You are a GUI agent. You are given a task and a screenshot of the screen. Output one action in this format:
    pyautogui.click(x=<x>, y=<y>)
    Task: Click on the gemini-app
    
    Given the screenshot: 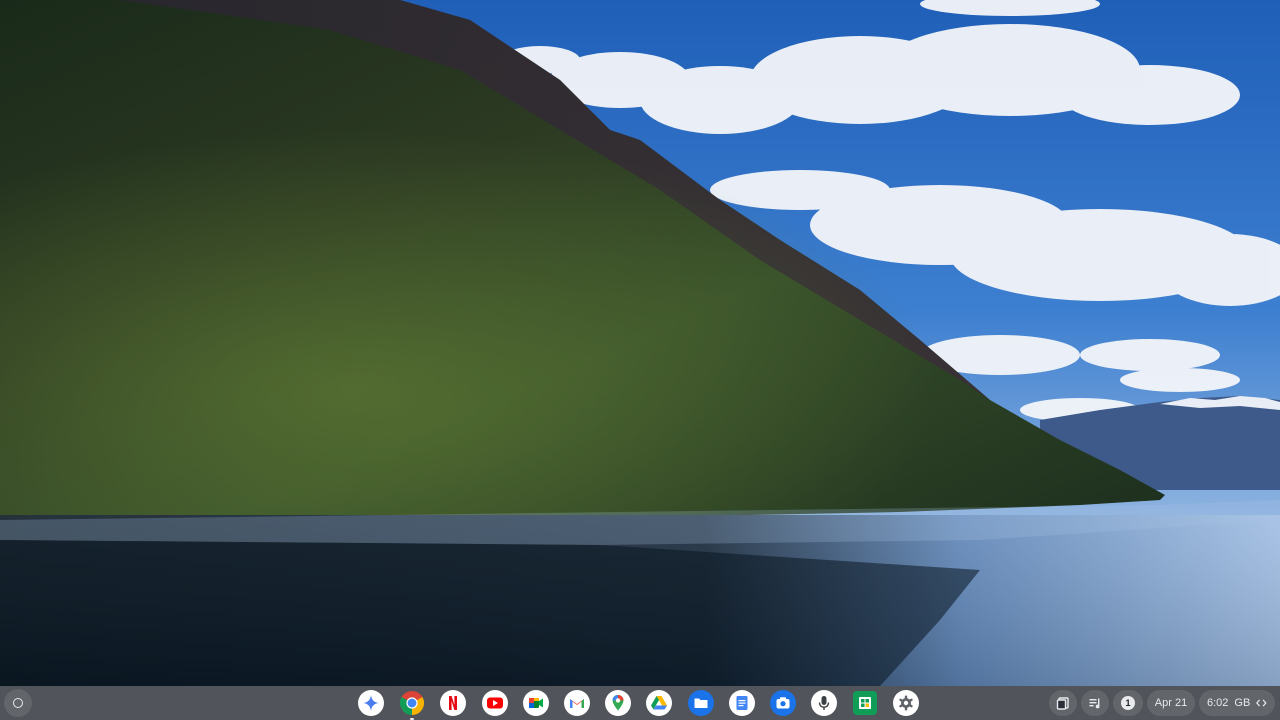 What is the action you would take?
    pyautogui.click(x=371, y=703)
    